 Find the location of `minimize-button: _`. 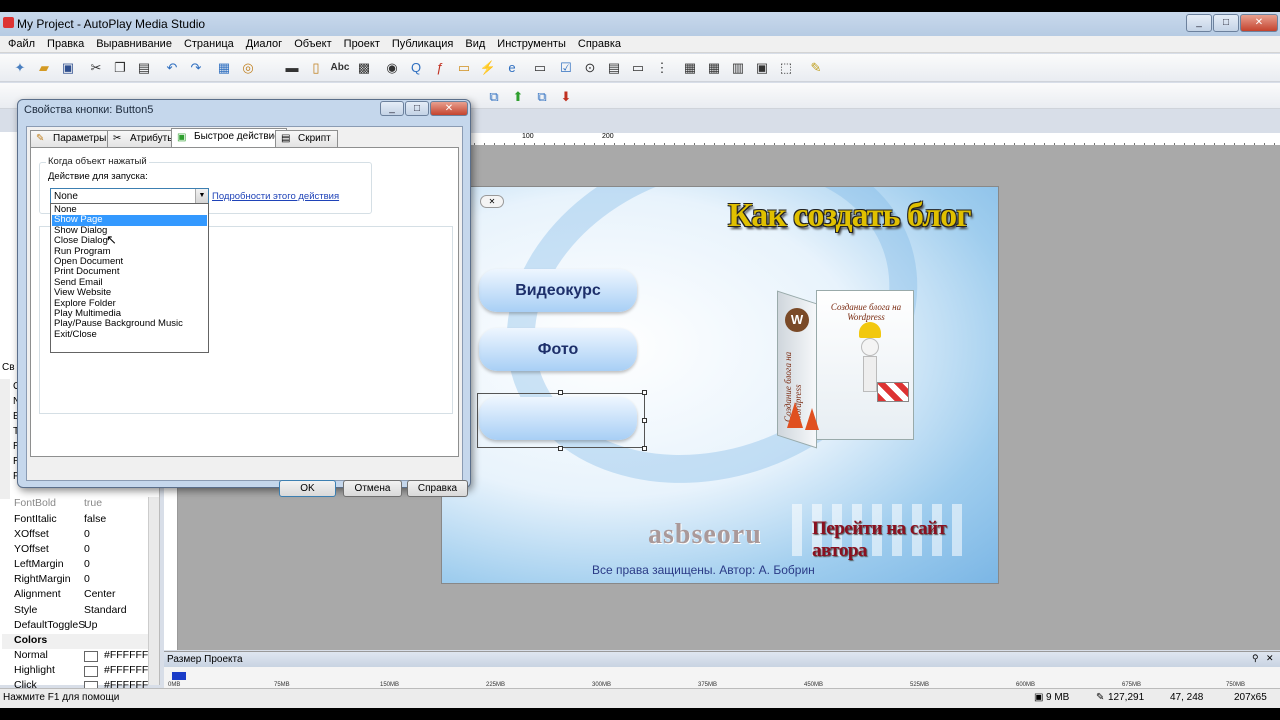

minimize-button: _ is located at coordinates (1199, 23).